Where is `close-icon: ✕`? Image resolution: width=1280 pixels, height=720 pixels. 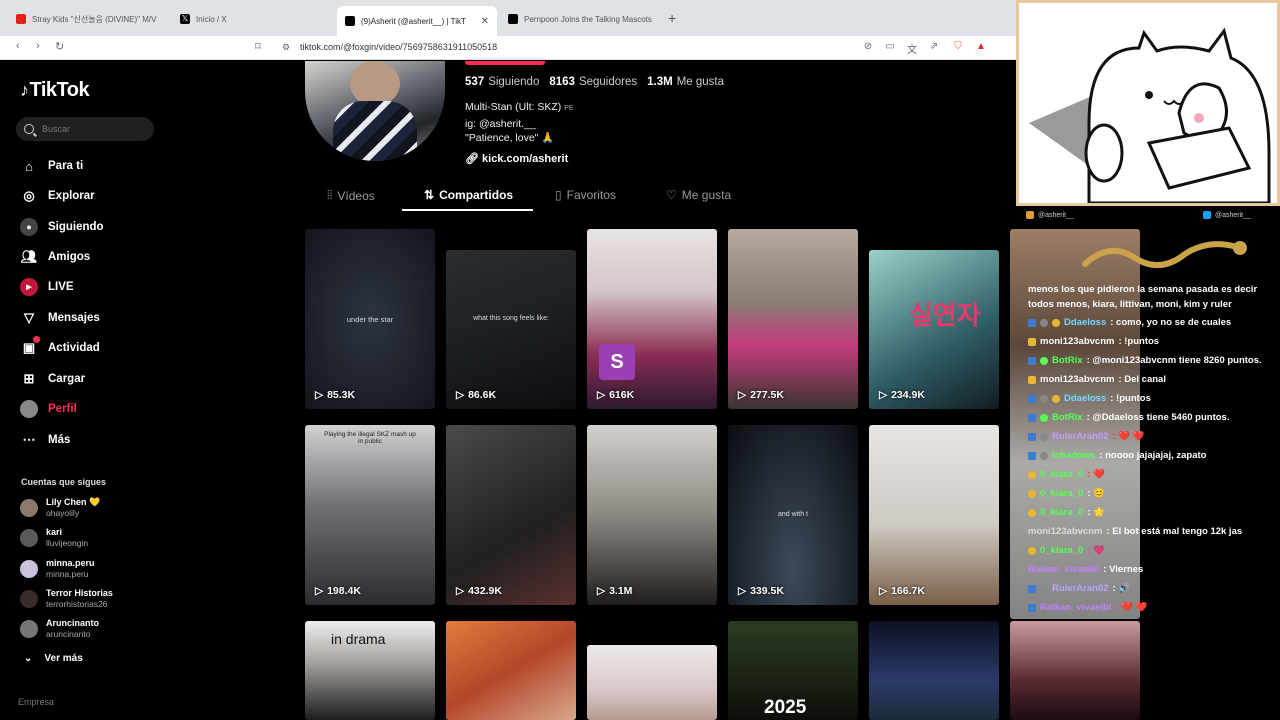
close-icon: ✕ is located at coordinates (485, 21).